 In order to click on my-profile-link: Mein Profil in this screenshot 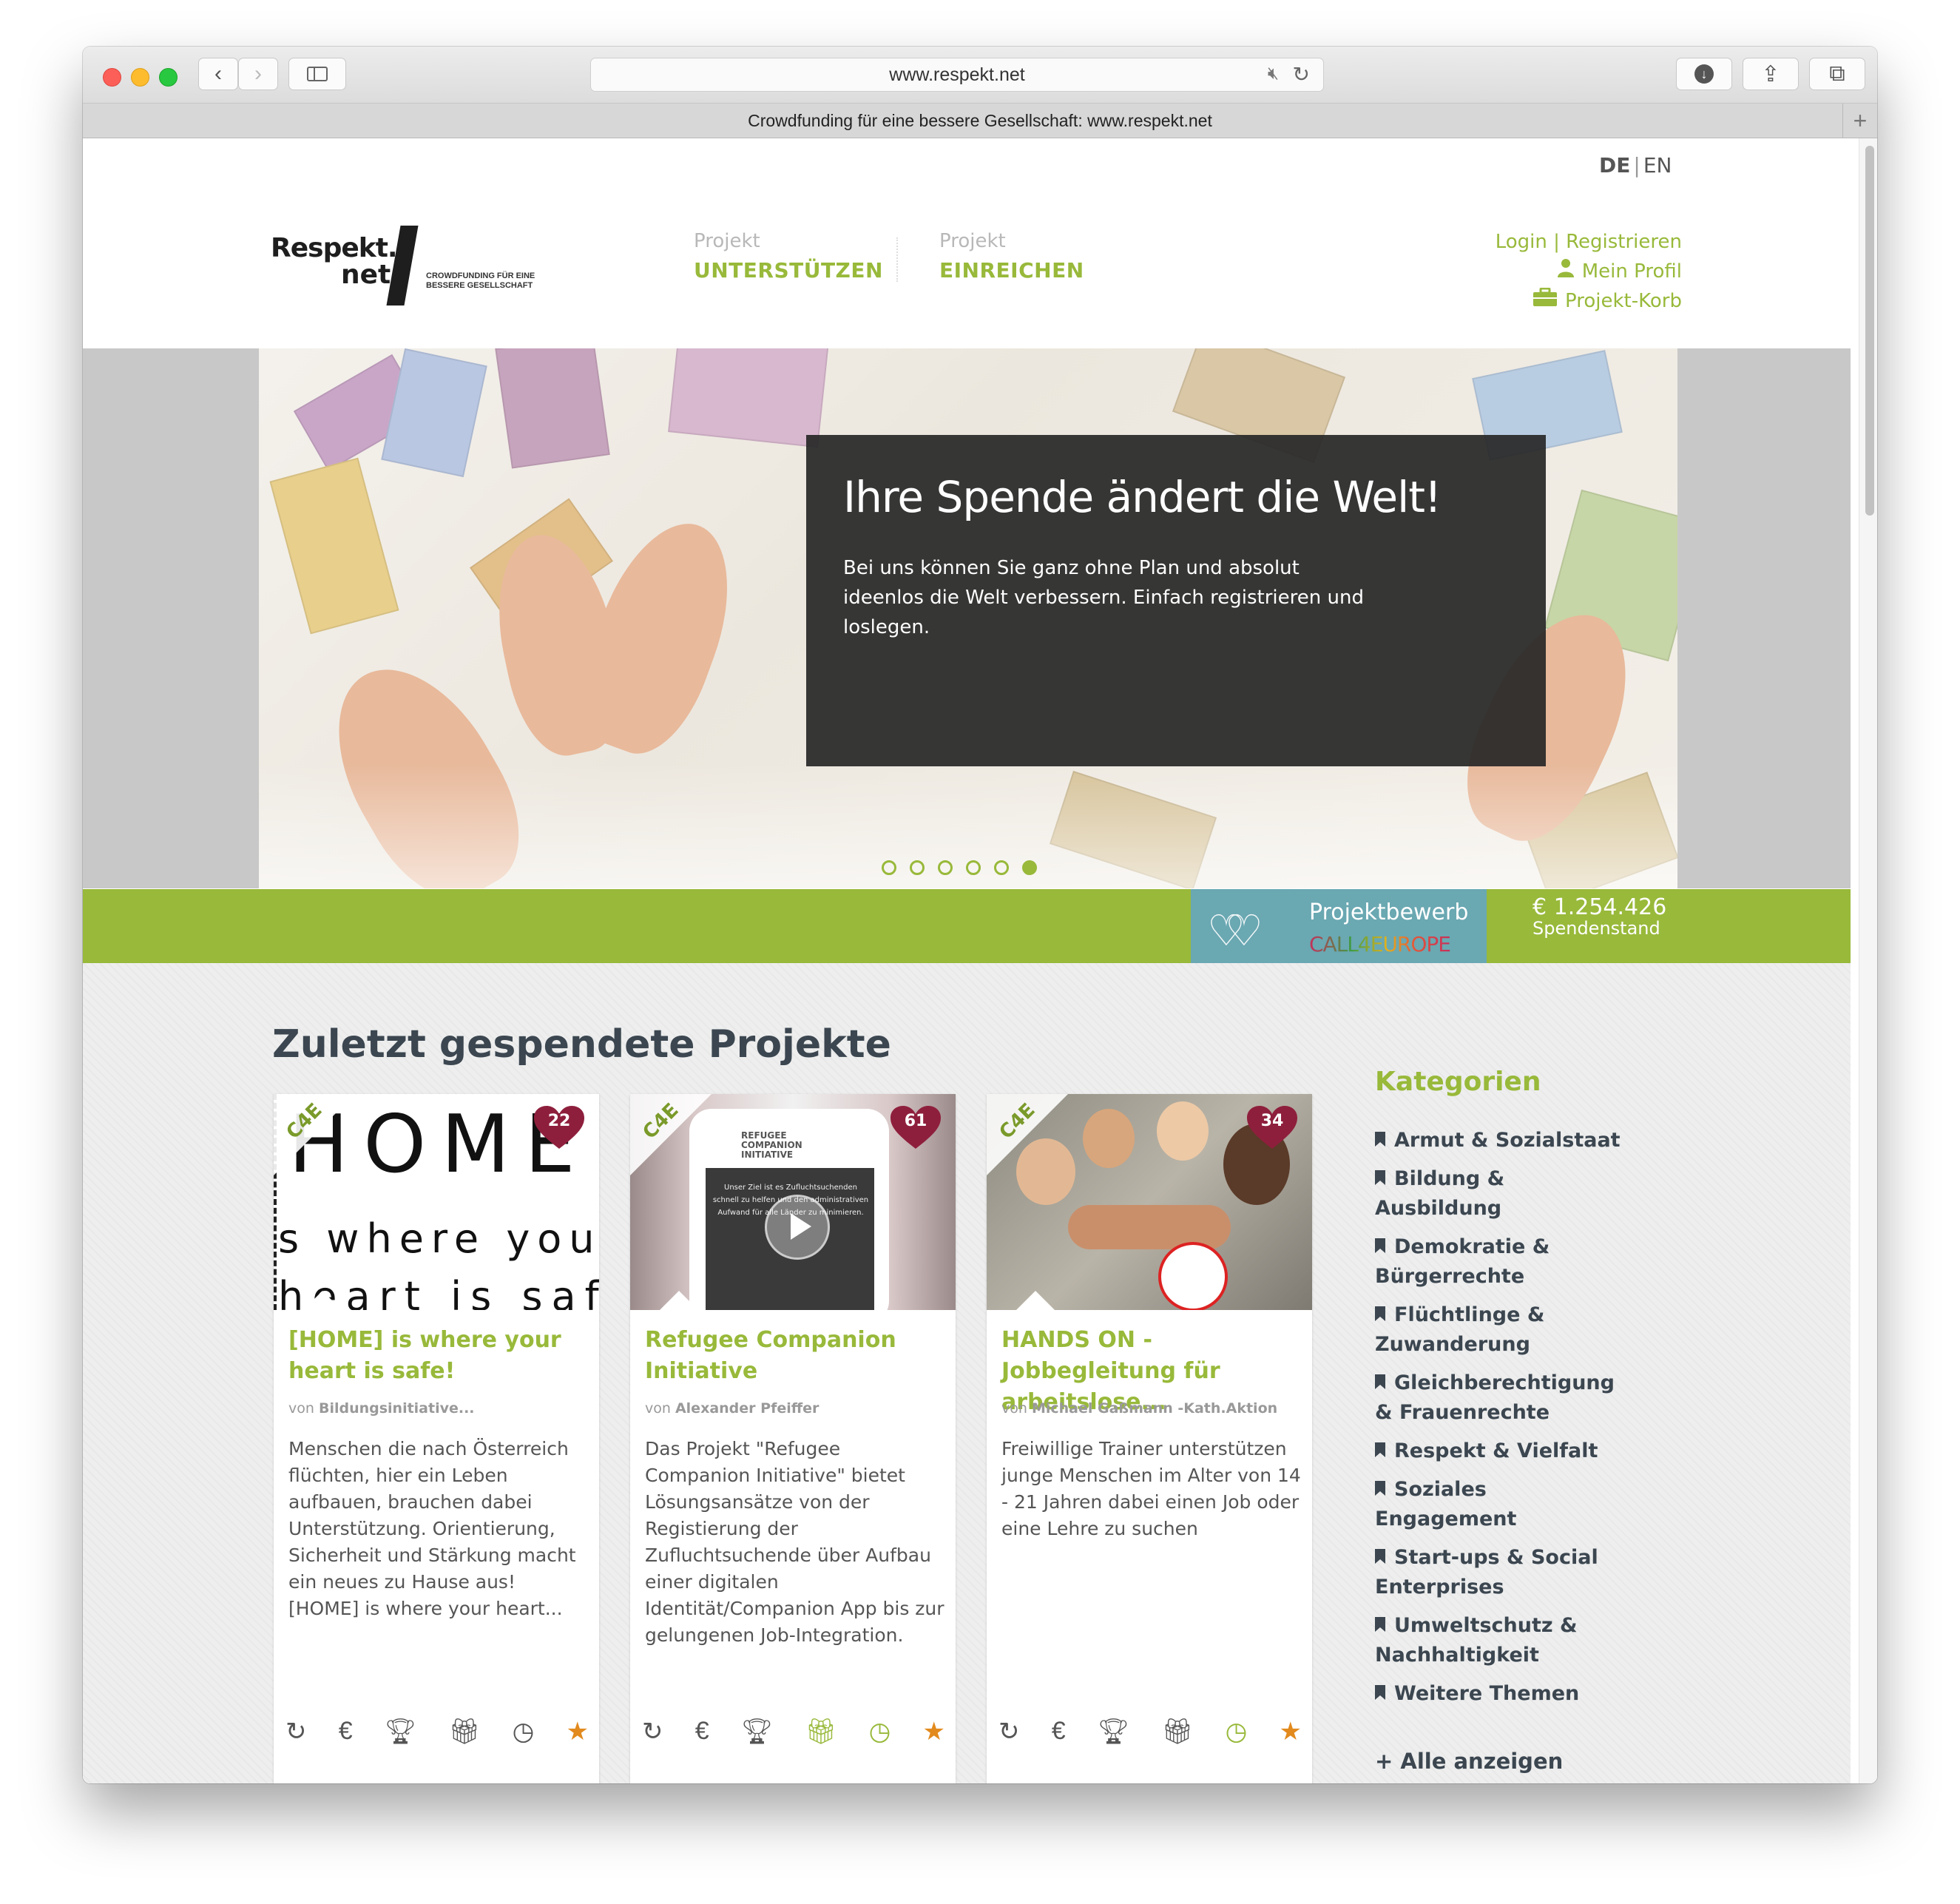, I will do `click(1589, 271)`.